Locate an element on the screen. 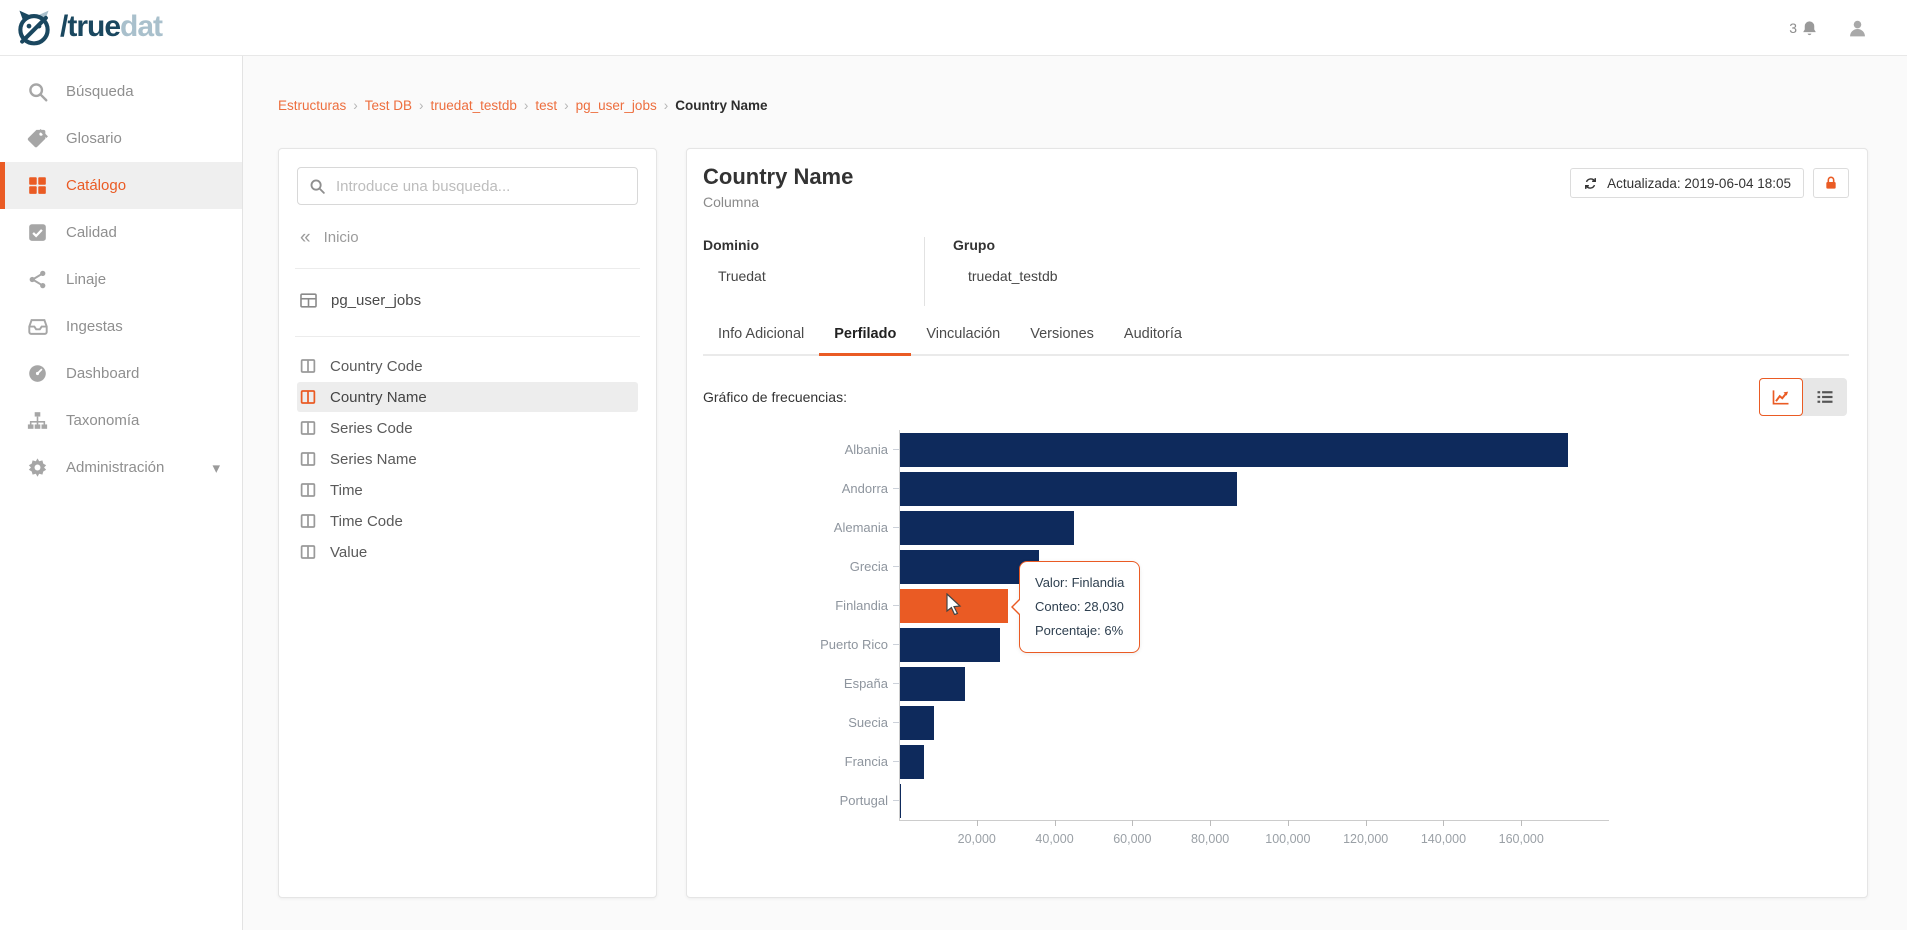  list-view-button is located at coordinates (1825, 397).